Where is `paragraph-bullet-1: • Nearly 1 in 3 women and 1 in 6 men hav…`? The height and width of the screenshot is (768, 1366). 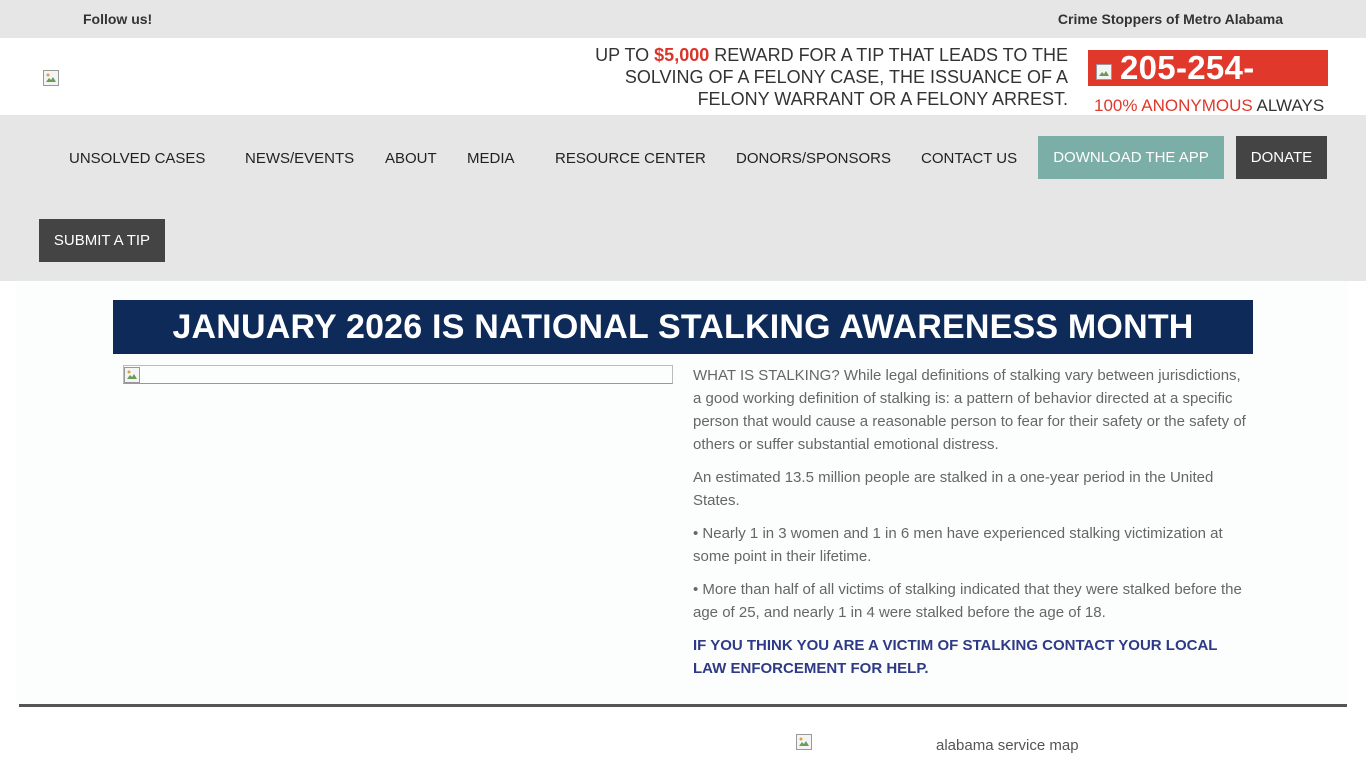
paragraph-bullet-1: • Nearly 1 in 3 women and 1 in 6 men hav… is located at coordinates (958, 545).